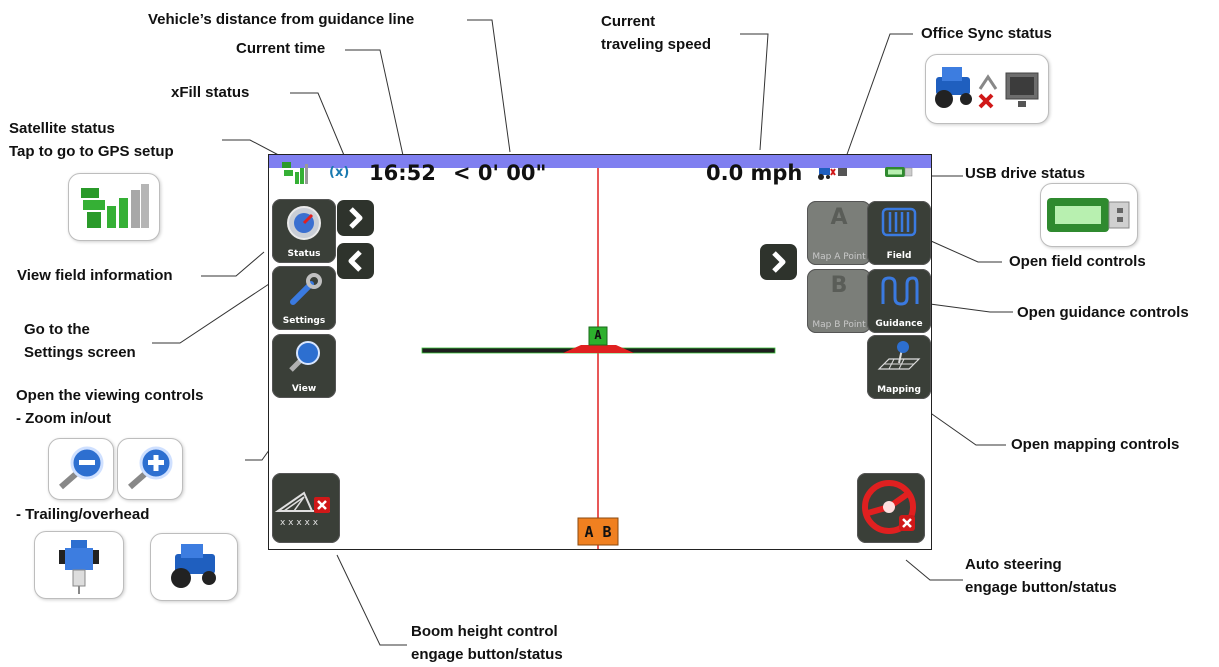  Describe the element at coordinates (598, 349) in the screenshot. I see `coverage-marker` at that location.